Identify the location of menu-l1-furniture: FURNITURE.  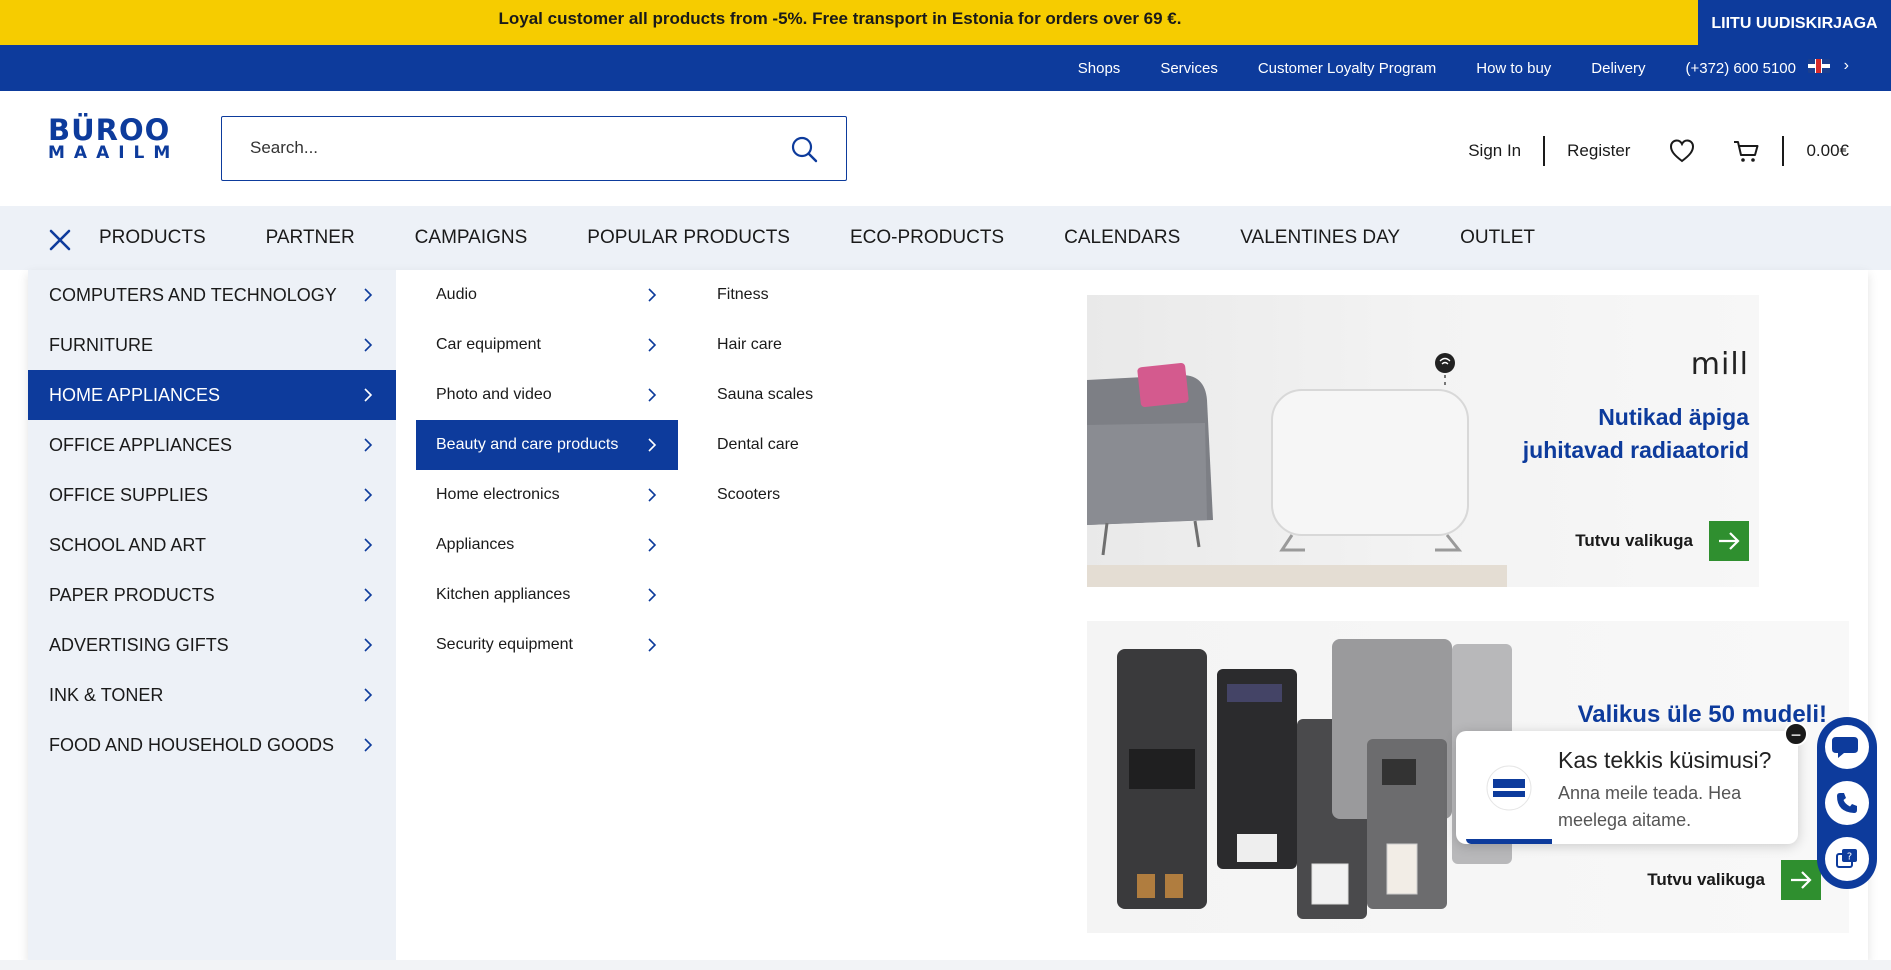
(212, 345).